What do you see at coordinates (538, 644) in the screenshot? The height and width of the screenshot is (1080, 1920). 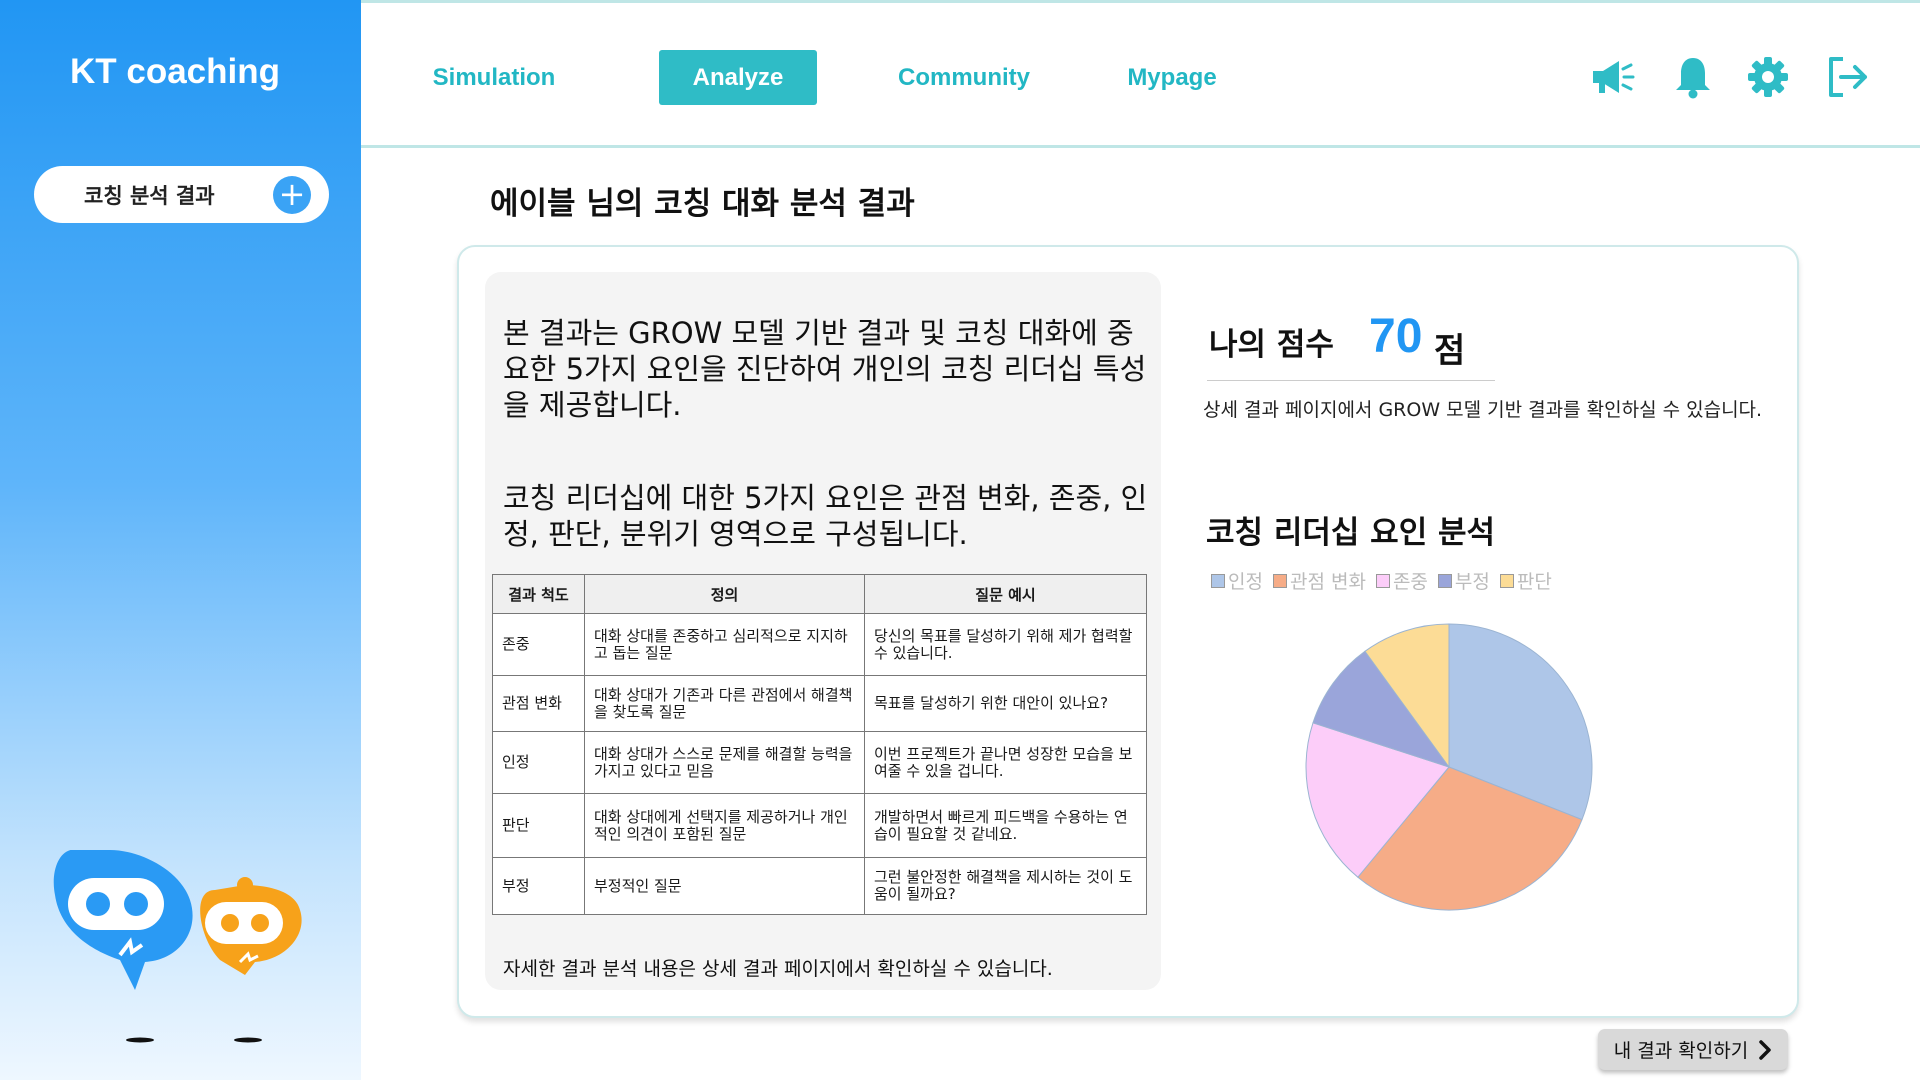 I see `table-cell: 존중` at bounding box center [538, 644].